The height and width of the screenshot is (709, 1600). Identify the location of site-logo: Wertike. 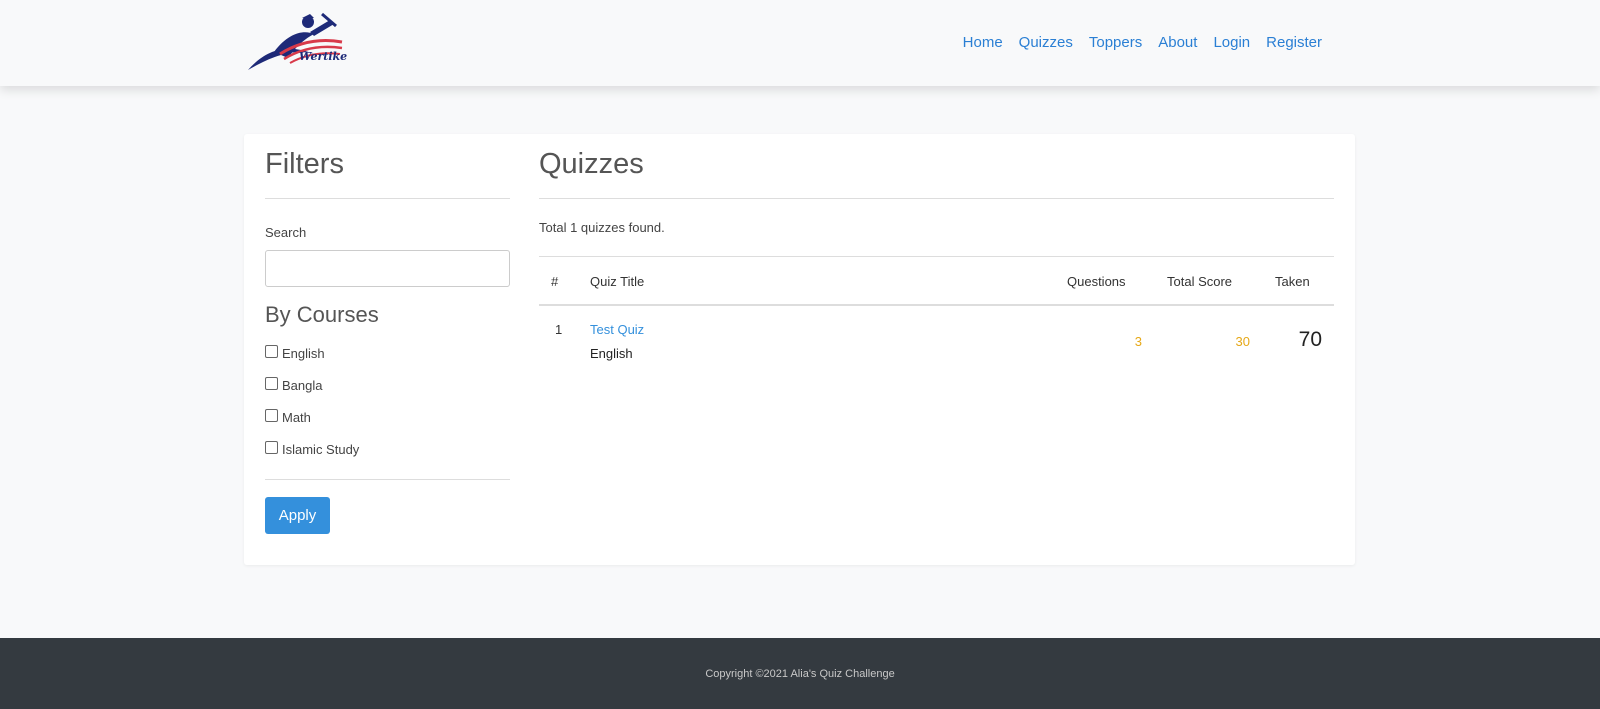
(296, 42).